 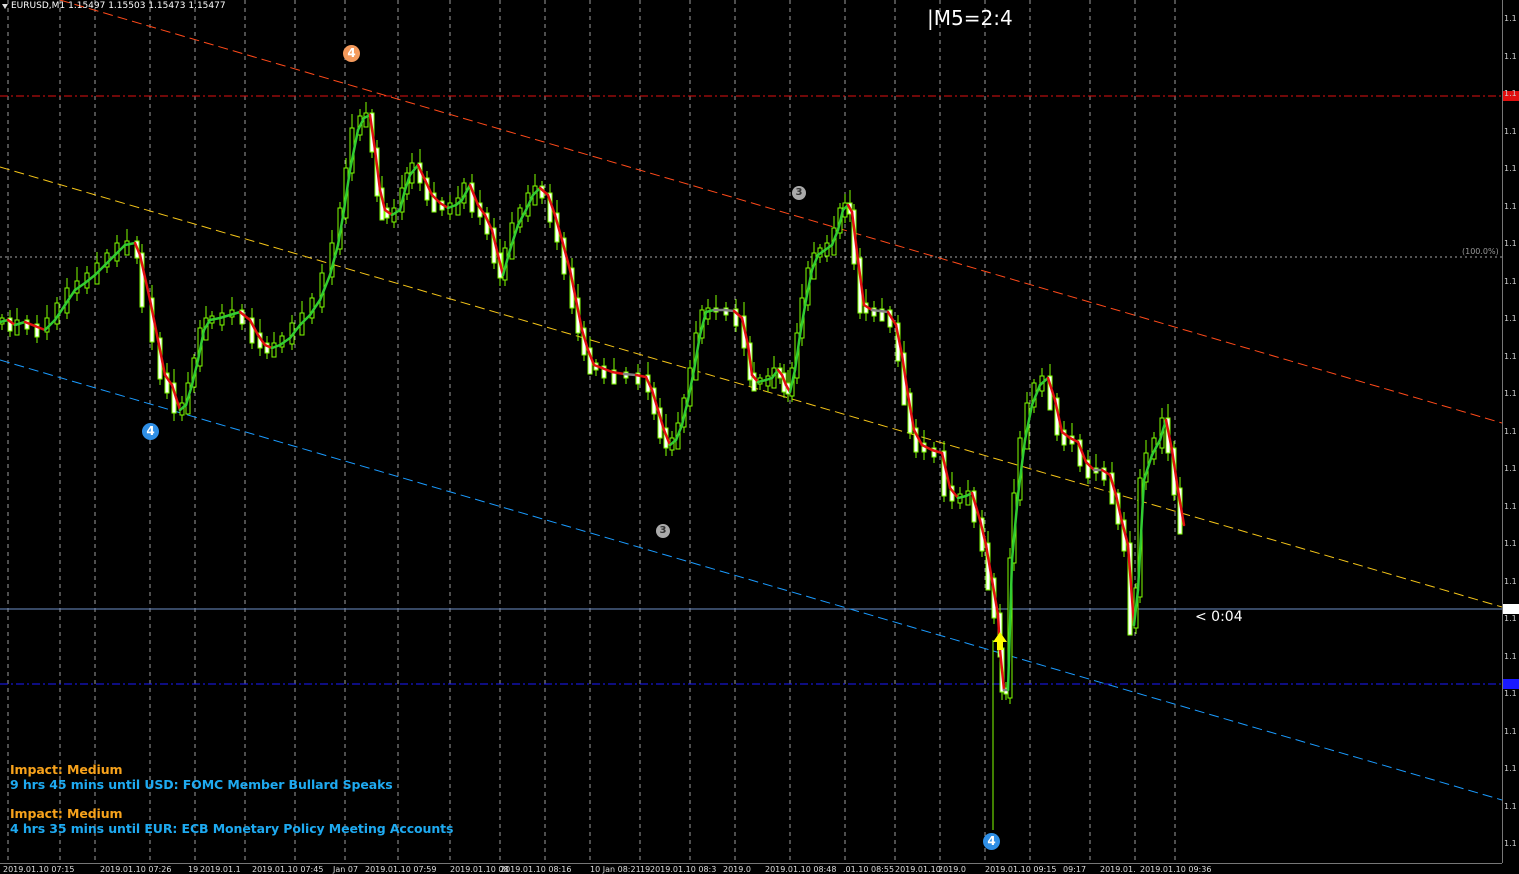 What do you see at coordinates (1219, 617) in the screenshot?
I see `bar-countdown: < 0:04` at bounding box center [1219, 617].